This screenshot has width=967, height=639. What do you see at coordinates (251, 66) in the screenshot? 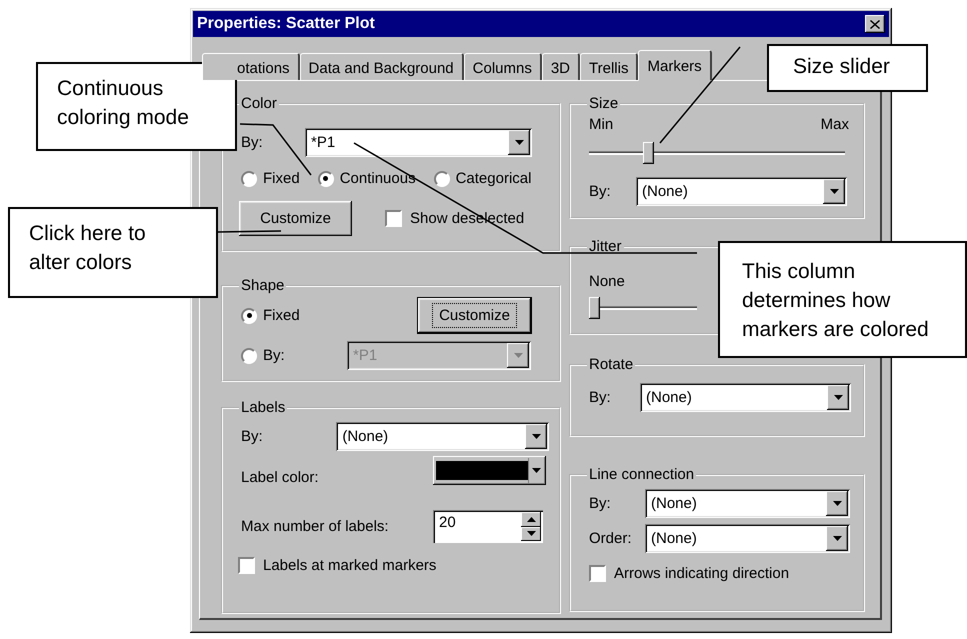
I see `tab: otations` at bounding box center [251, 66].